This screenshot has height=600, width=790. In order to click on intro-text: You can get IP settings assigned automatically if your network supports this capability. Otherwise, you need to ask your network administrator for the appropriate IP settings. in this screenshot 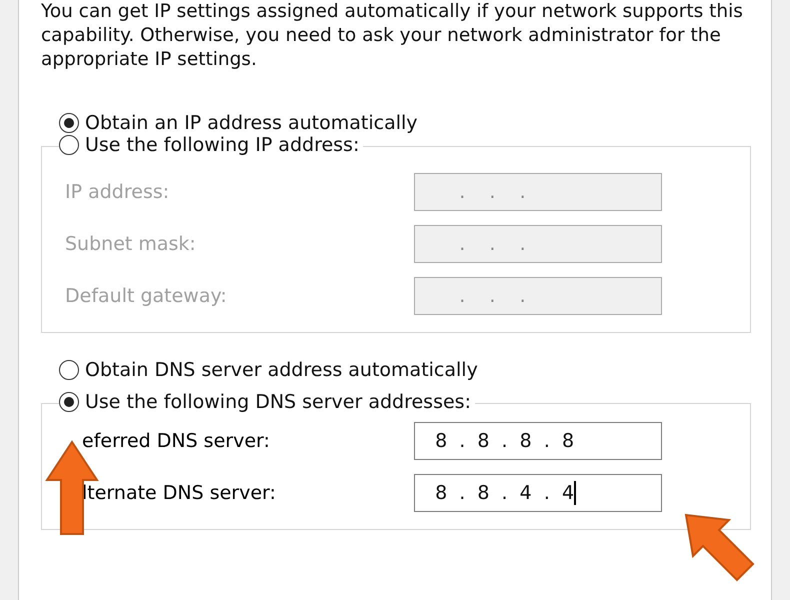, I will do `click(392, 36)`.